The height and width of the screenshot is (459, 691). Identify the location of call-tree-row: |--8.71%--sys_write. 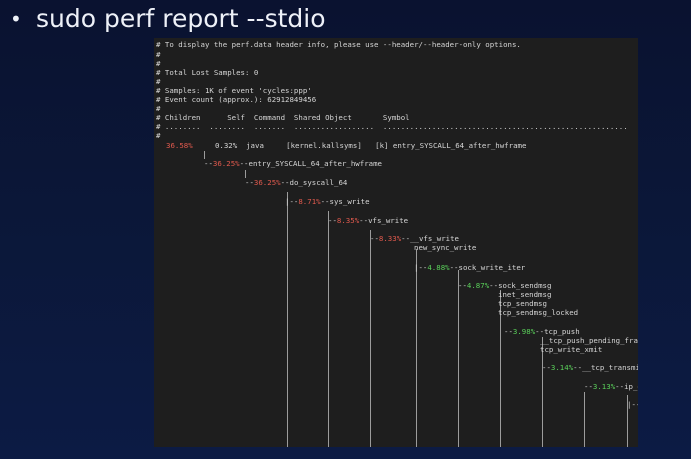
(327, 201).